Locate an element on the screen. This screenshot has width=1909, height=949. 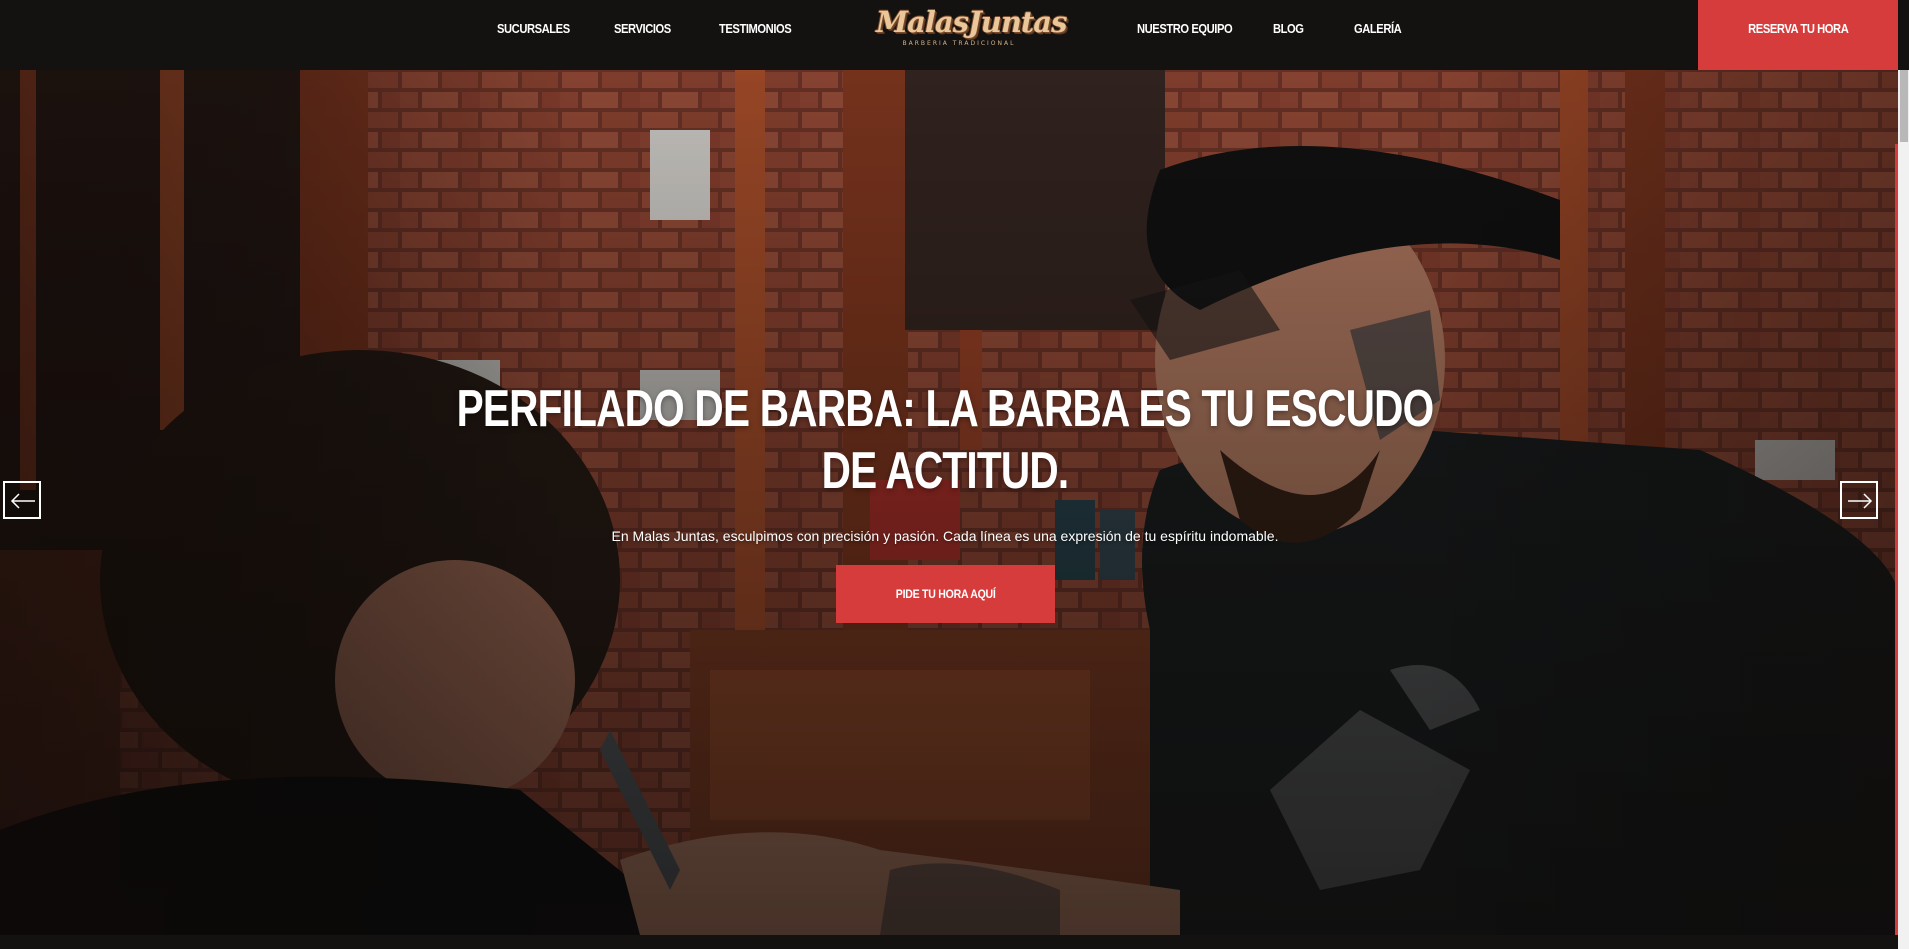
book-appointment-button: PIDE TU HORA AQUÍ is located at coordinates (945, 594).